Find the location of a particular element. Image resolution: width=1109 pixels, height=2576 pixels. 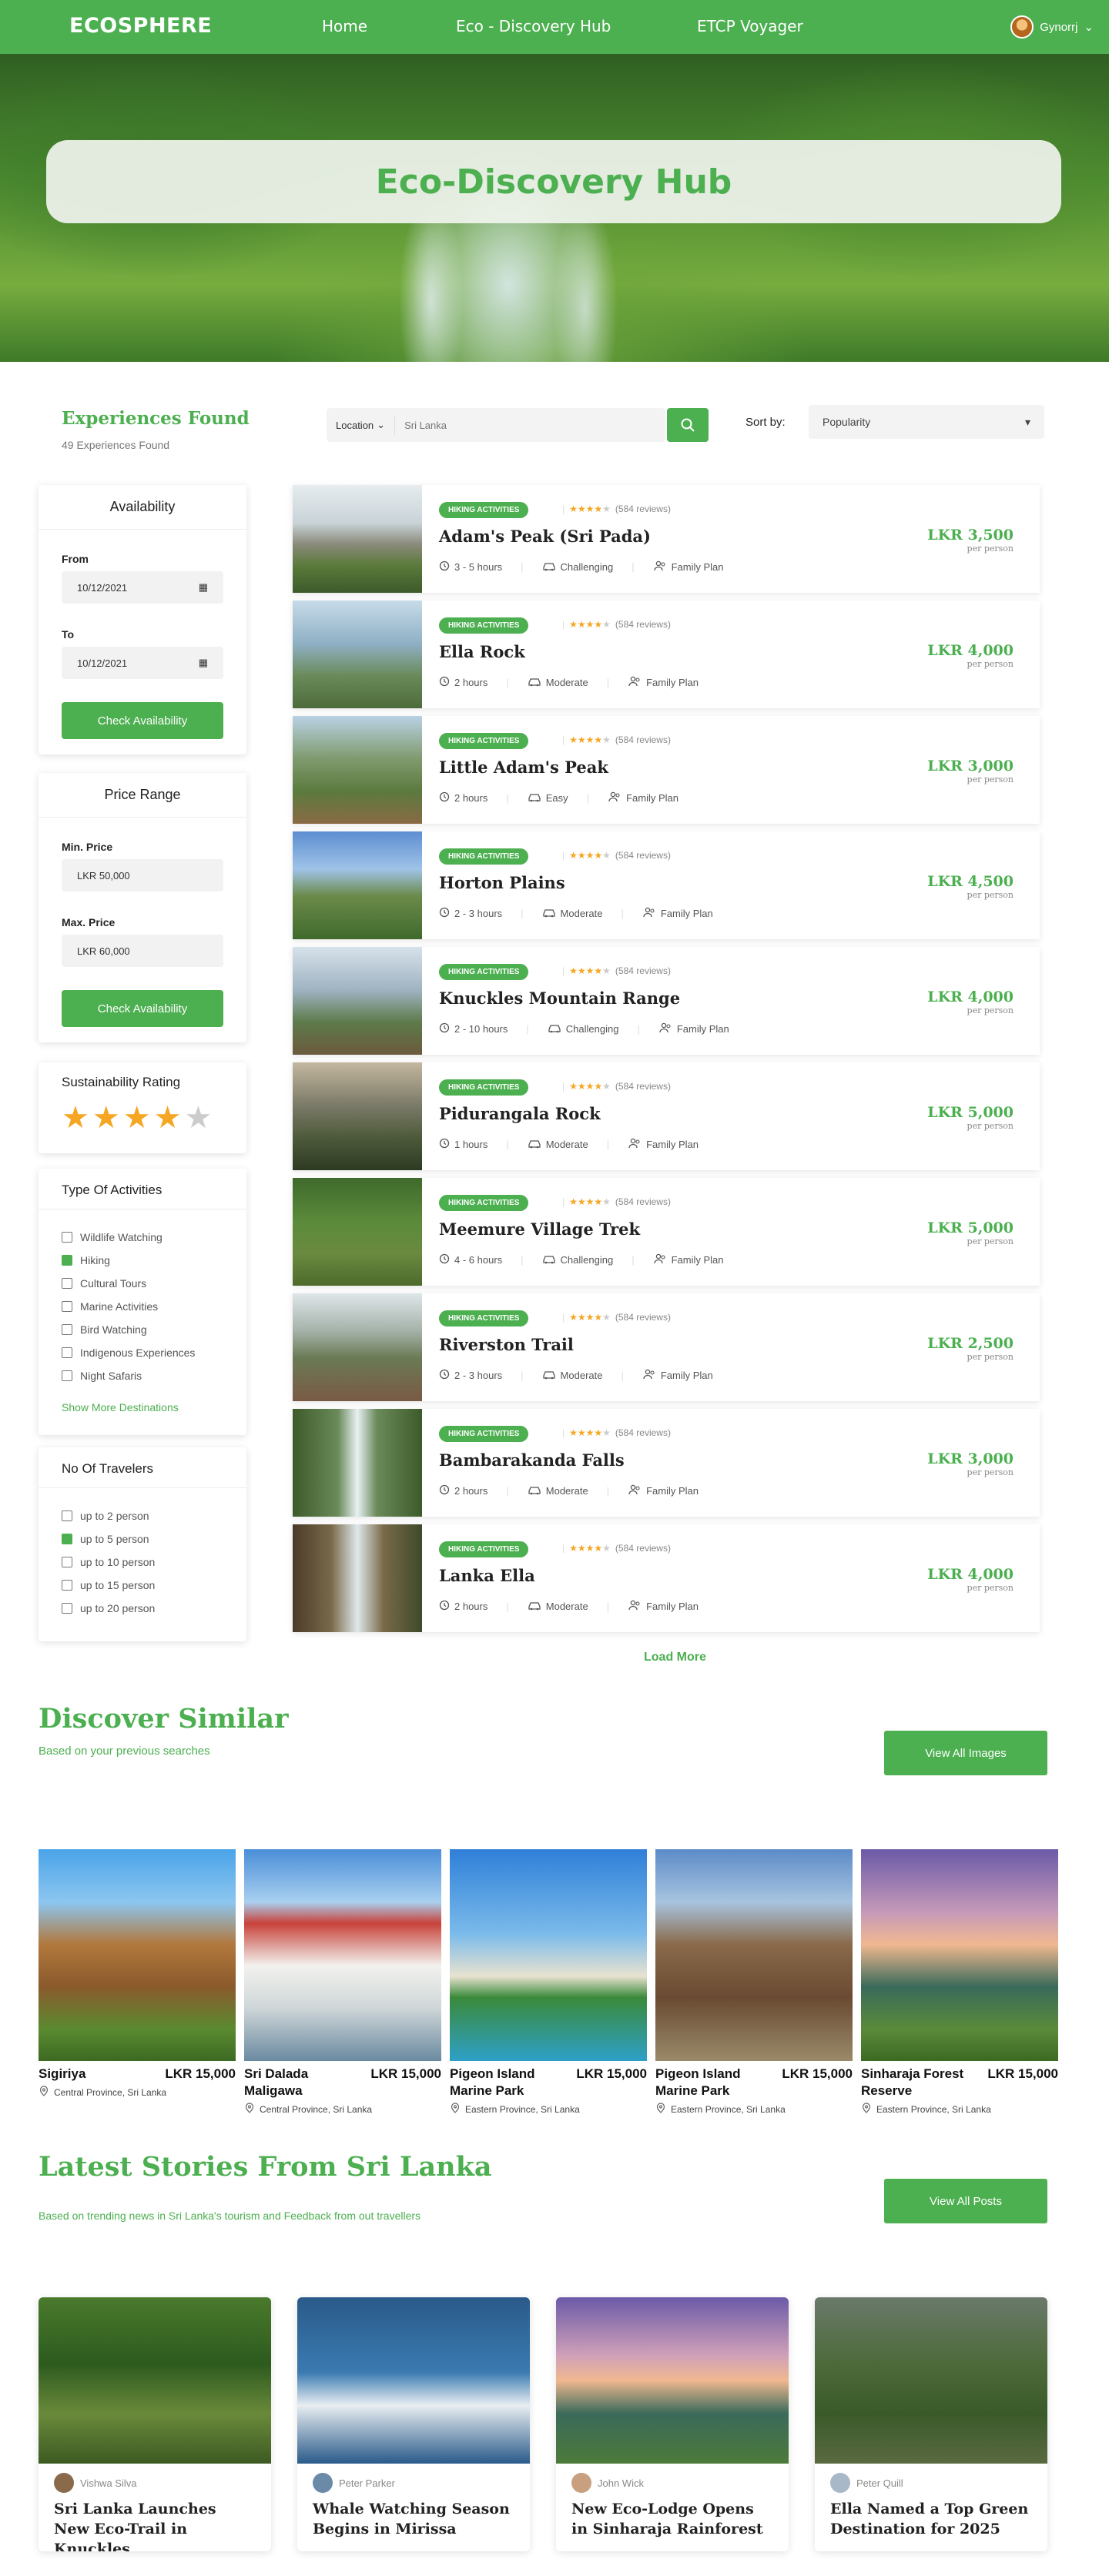

max-price-input: LKR 60,000 is located at coordinates (142, 951).